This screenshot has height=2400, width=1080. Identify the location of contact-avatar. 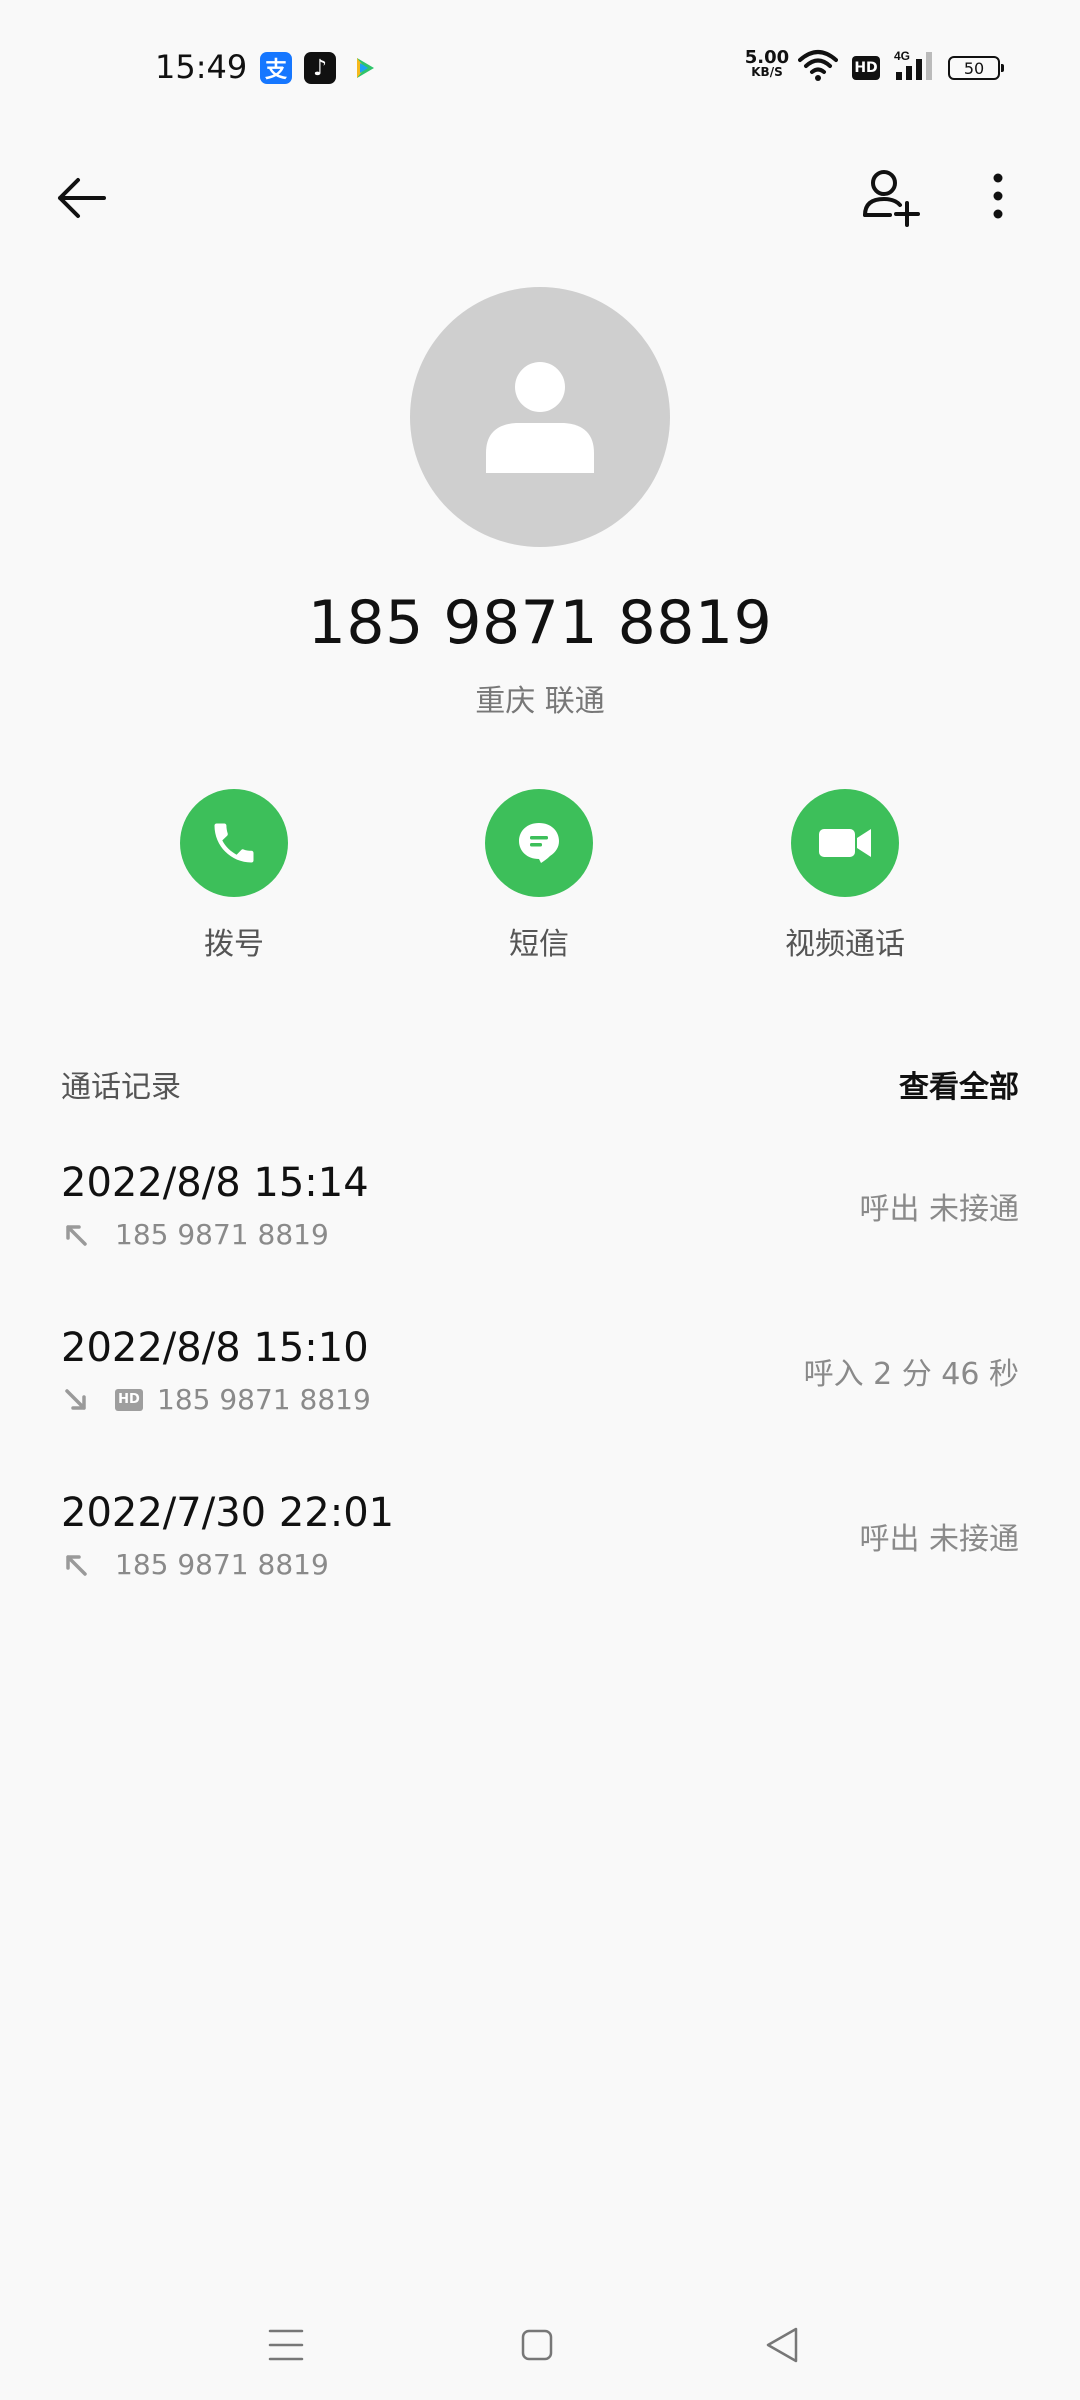
(540, 417).